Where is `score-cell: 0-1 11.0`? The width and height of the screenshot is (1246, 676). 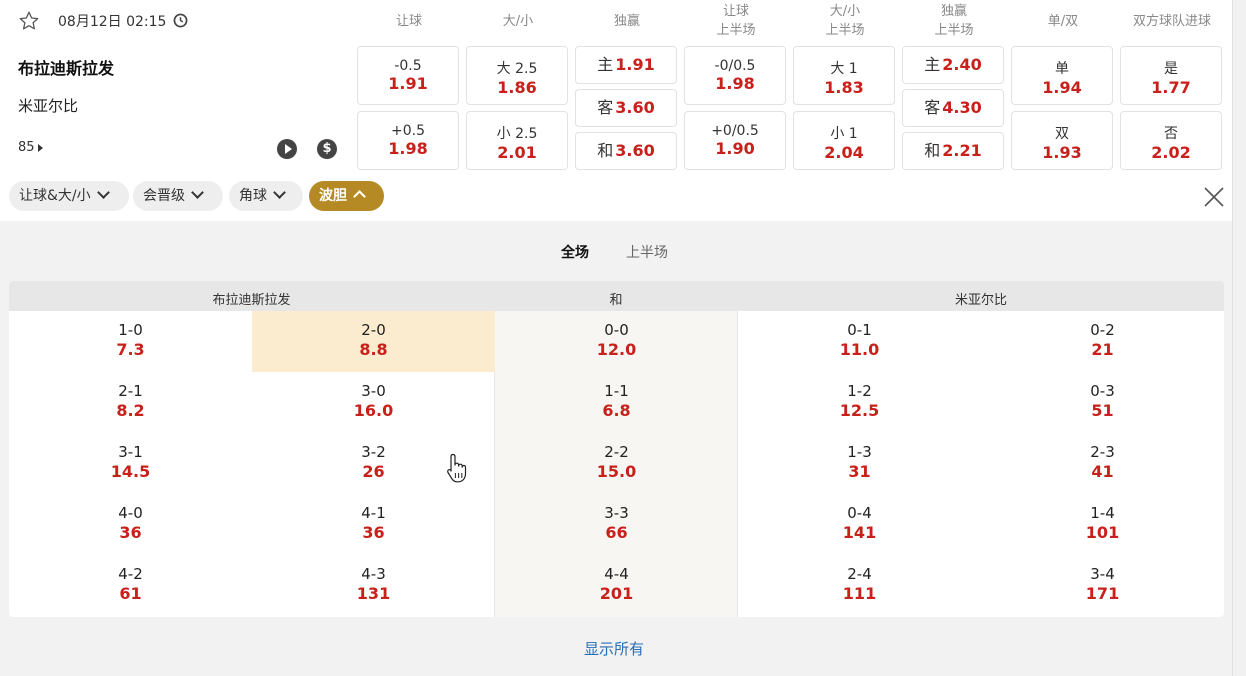
score-cell: 0-1 11.0 is located at coordinates (859, 341).